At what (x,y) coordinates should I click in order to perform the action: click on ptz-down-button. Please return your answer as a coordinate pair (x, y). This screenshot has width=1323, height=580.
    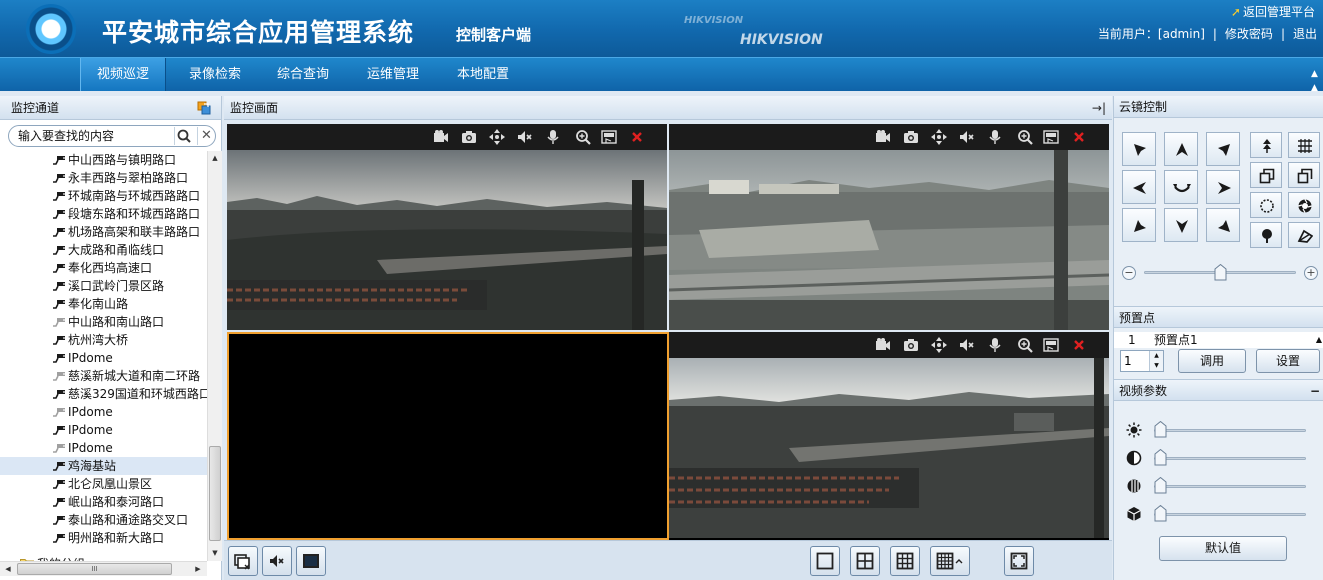
    Looking at the image, I should click on (1181, 225).